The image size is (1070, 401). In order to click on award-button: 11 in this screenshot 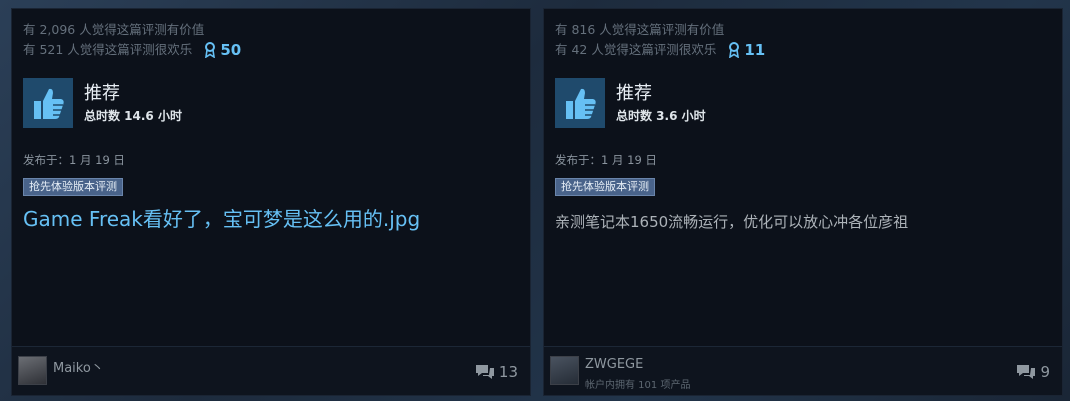, I will do `click(746, 50)`.